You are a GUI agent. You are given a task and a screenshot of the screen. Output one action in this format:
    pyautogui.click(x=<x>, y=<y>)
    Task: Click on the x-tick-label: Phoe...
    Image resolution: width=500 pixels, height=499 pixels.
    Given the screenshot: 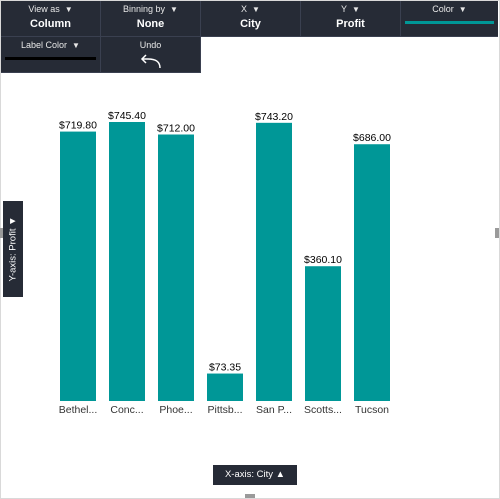 What is the action you would take?
    pyautogui.click(x=175, y=410)
    